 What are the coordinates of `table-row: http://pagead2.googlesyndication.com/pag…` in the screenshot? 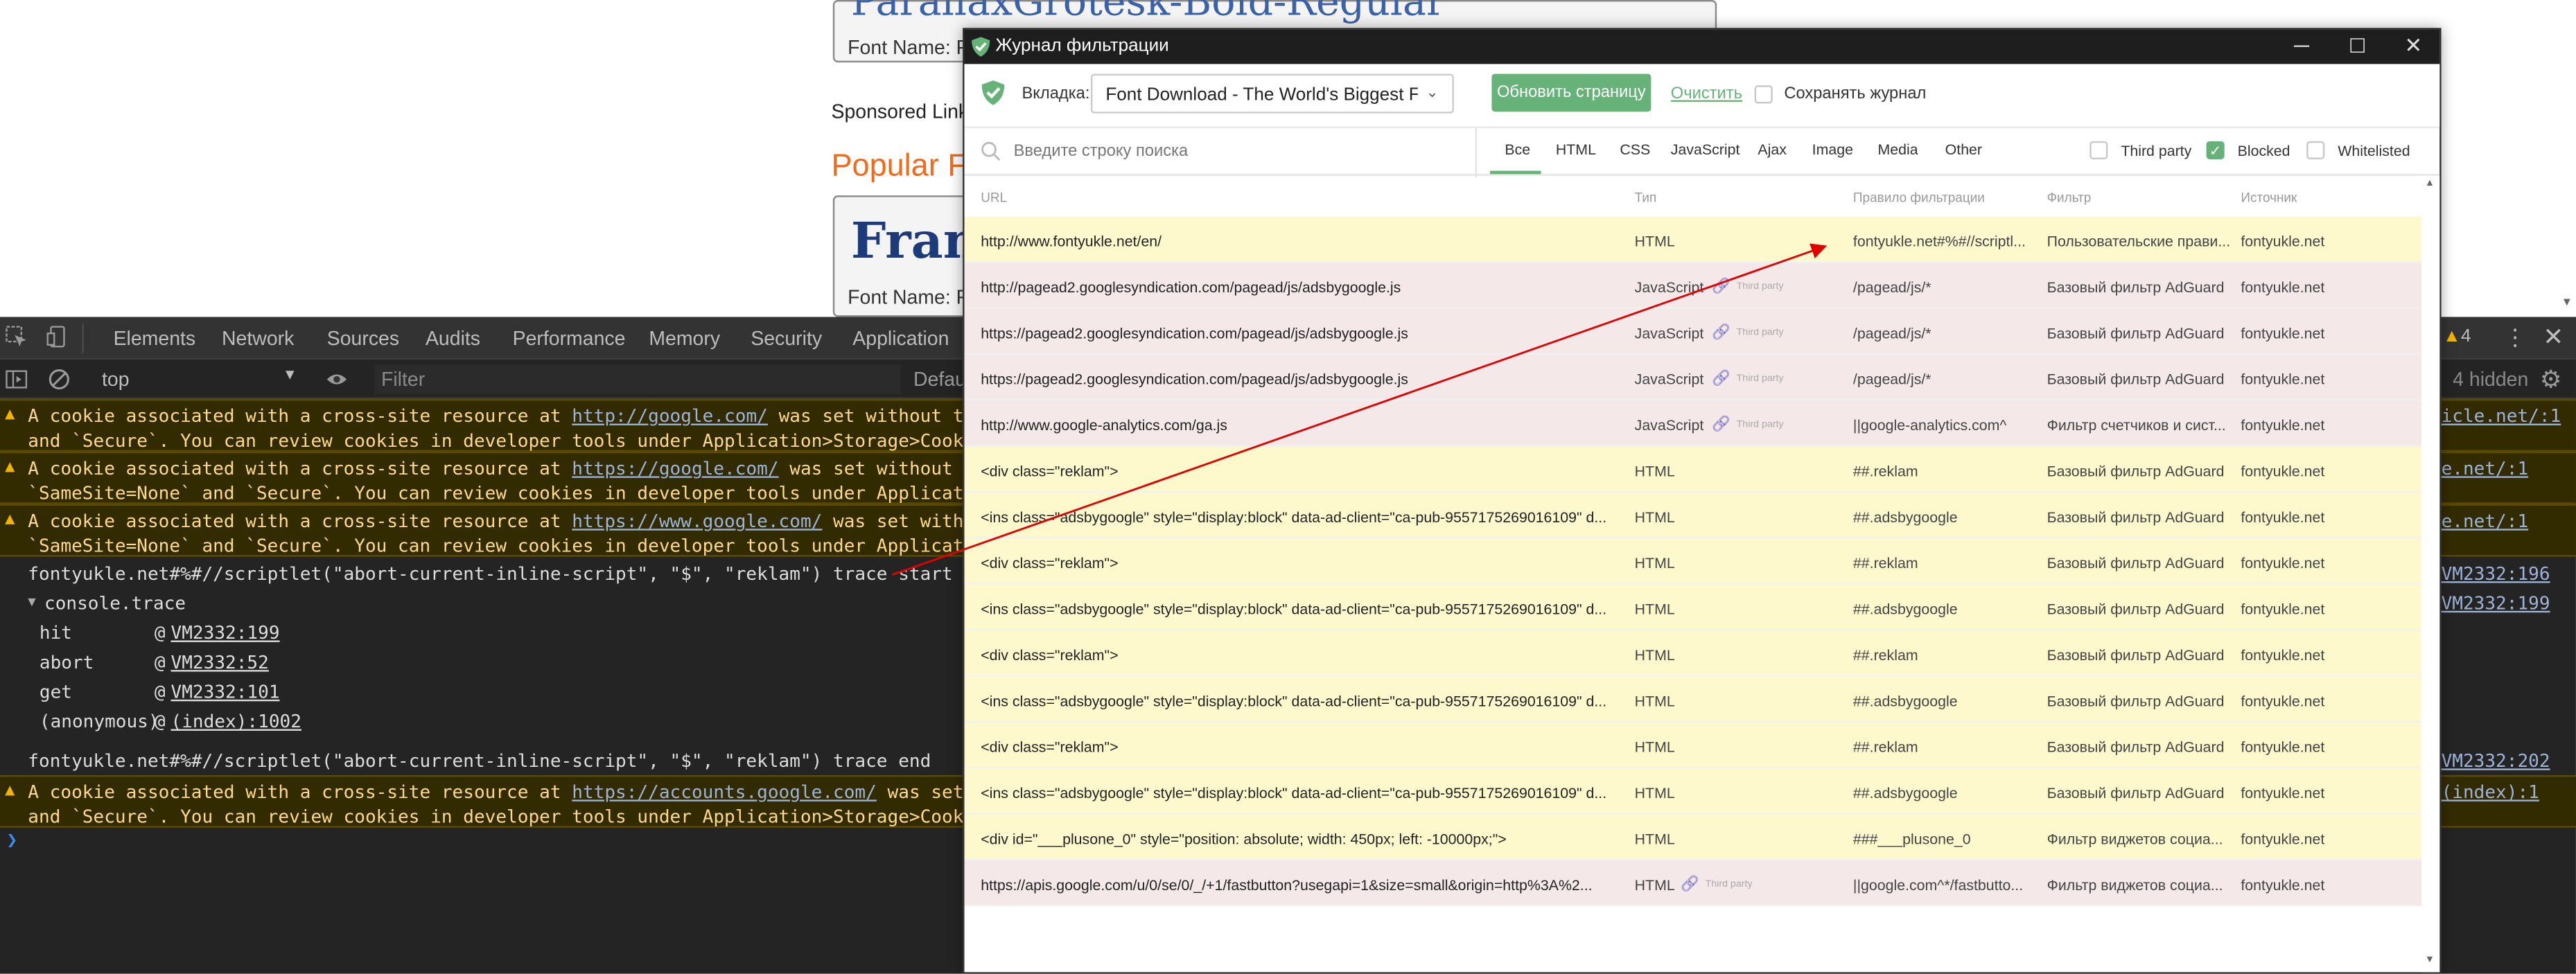 It's located at (1693, 286).